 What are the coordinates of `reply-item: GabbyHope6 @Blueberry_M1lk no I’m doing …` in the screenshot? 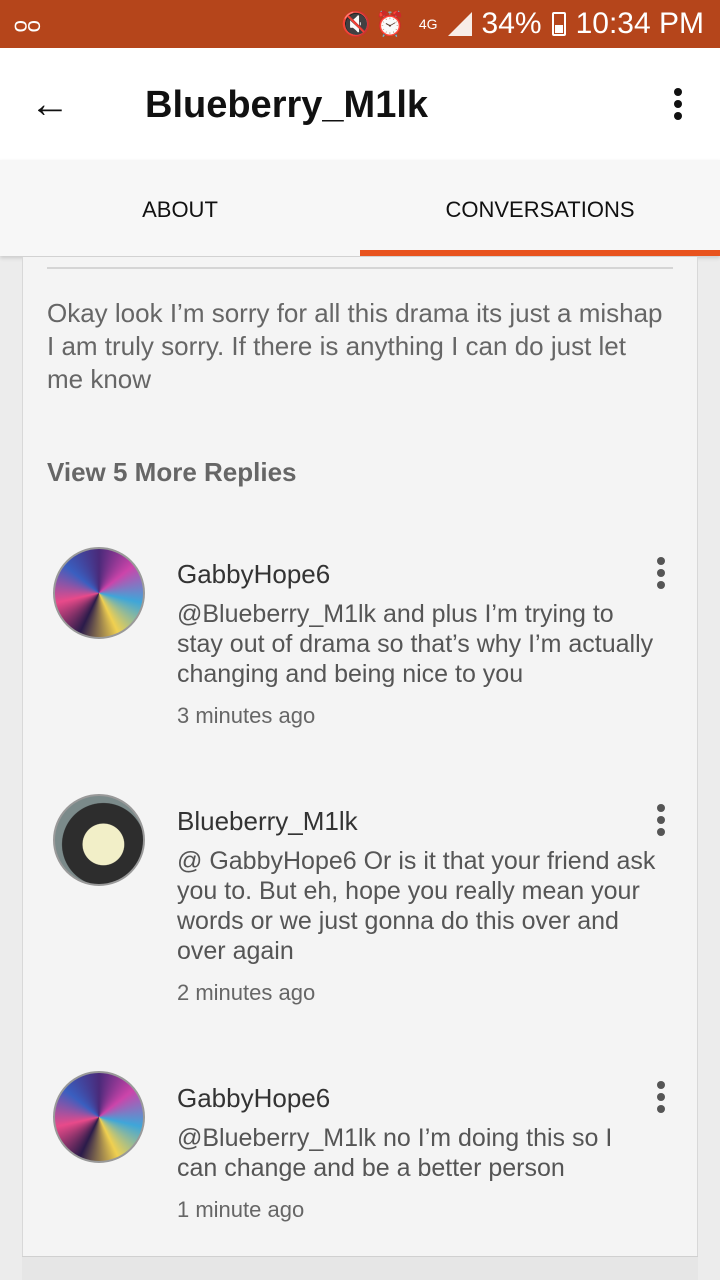 It's located at (363, 1151).